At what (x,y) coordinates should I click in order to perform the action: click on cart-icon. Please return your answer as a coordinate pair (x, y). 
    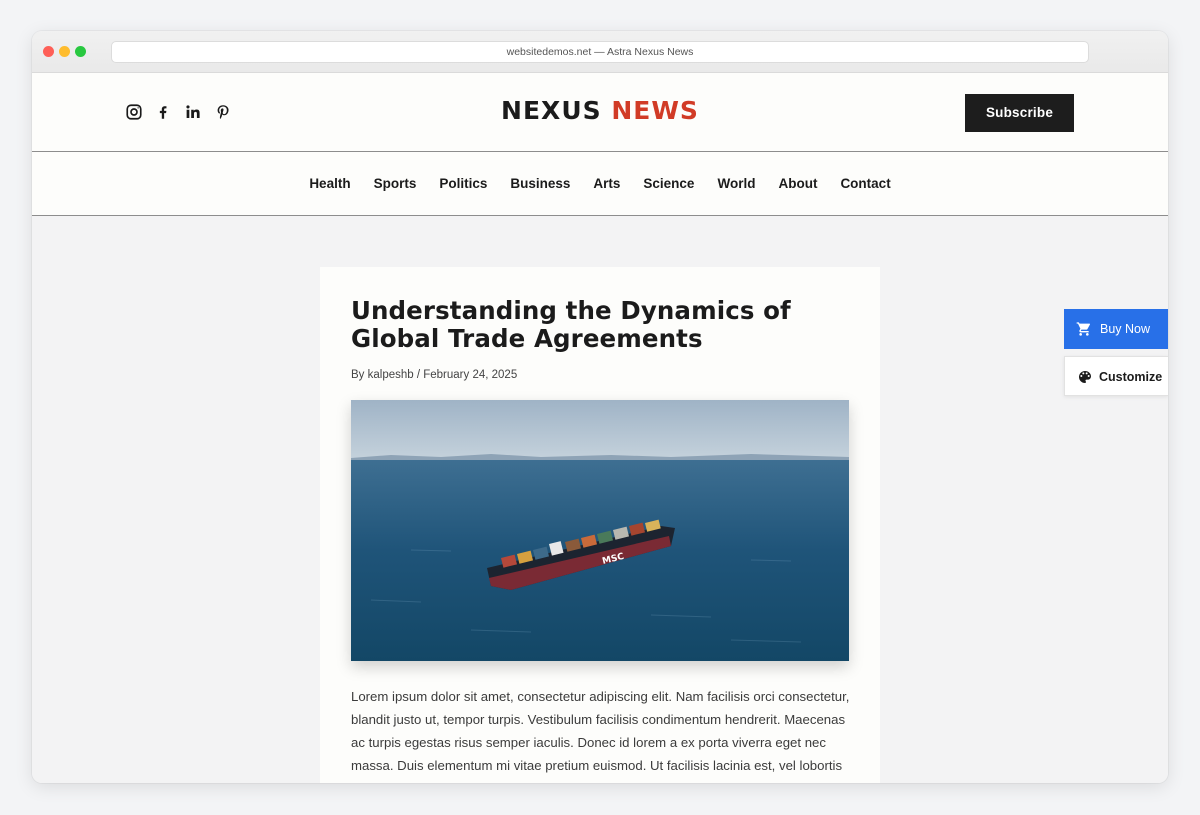
    Looking at the image, I should click on (1084, 329).